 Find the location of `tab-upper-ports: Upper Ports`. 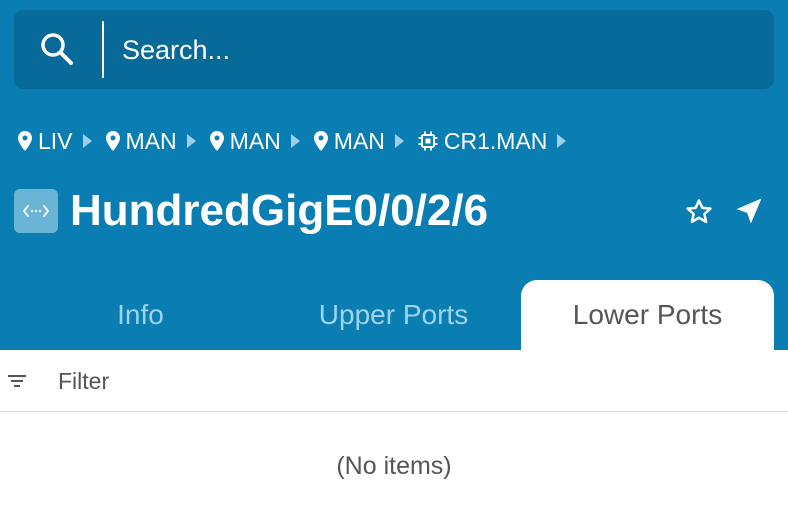

tab-upper-ports: Upper Ports is located at coordinates (393, 315).